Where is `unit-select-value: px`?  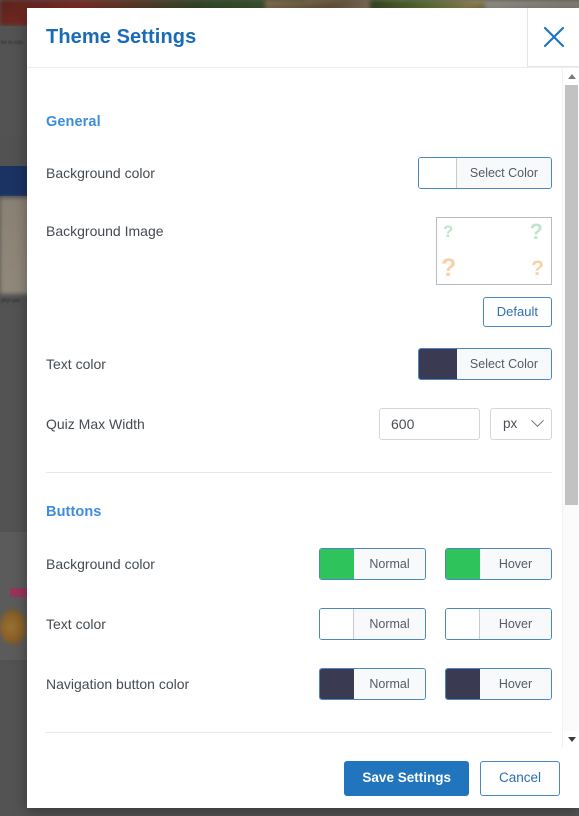
unit-select-value: px is located at coordinates (510, 424).